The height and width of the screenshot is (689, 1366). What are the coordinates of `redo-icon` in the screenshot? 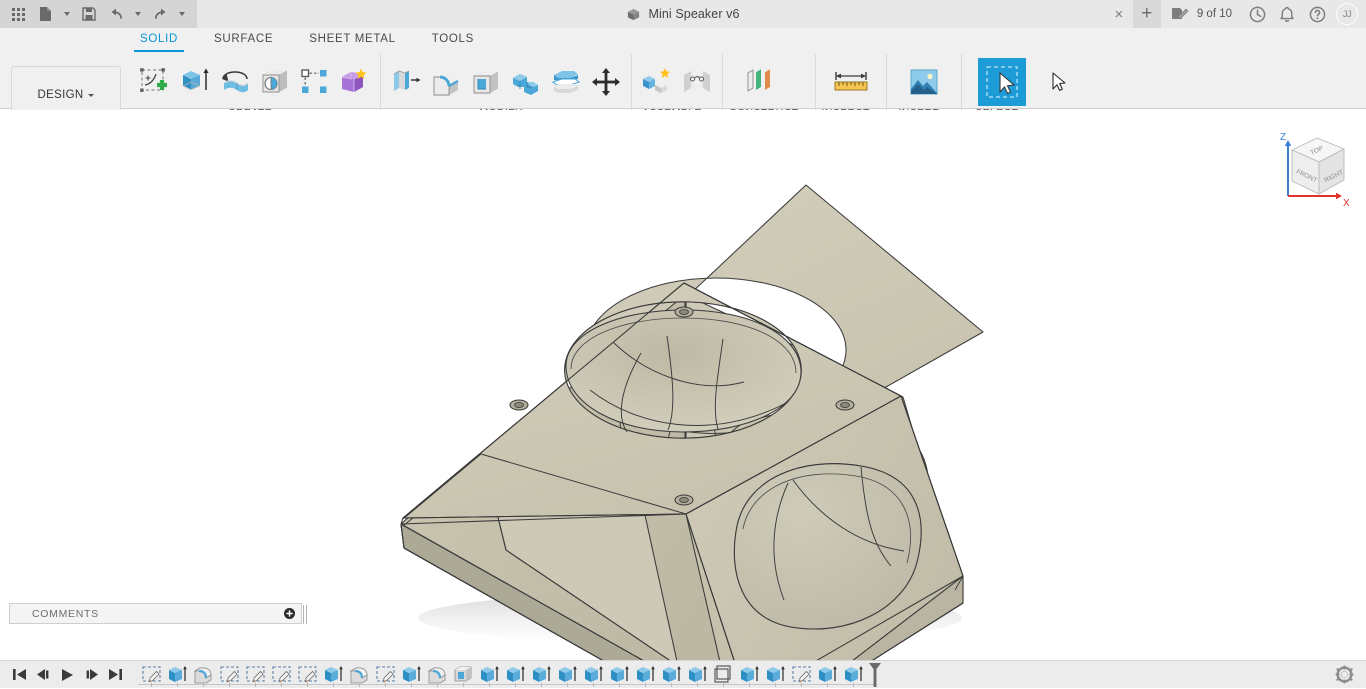 It's located at (160, 14).